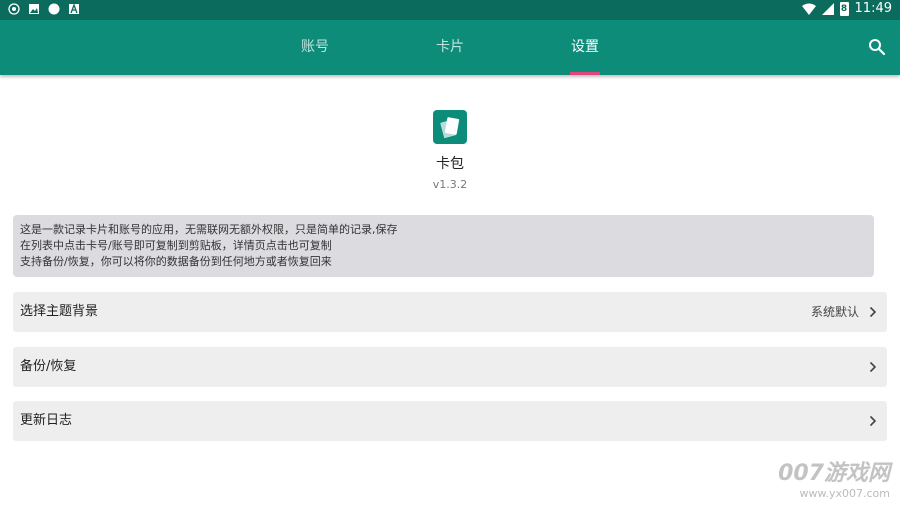  I want to click on watermark-url: www.yx007.com, so click(844, 493).